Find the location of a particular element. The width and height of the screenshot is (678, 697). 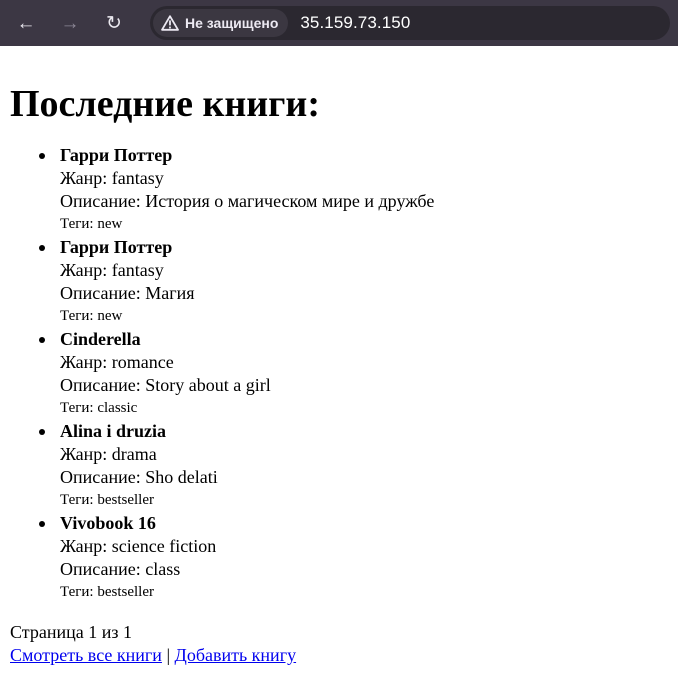

page-title: Последние книги: is located at coordinates (165, 104).